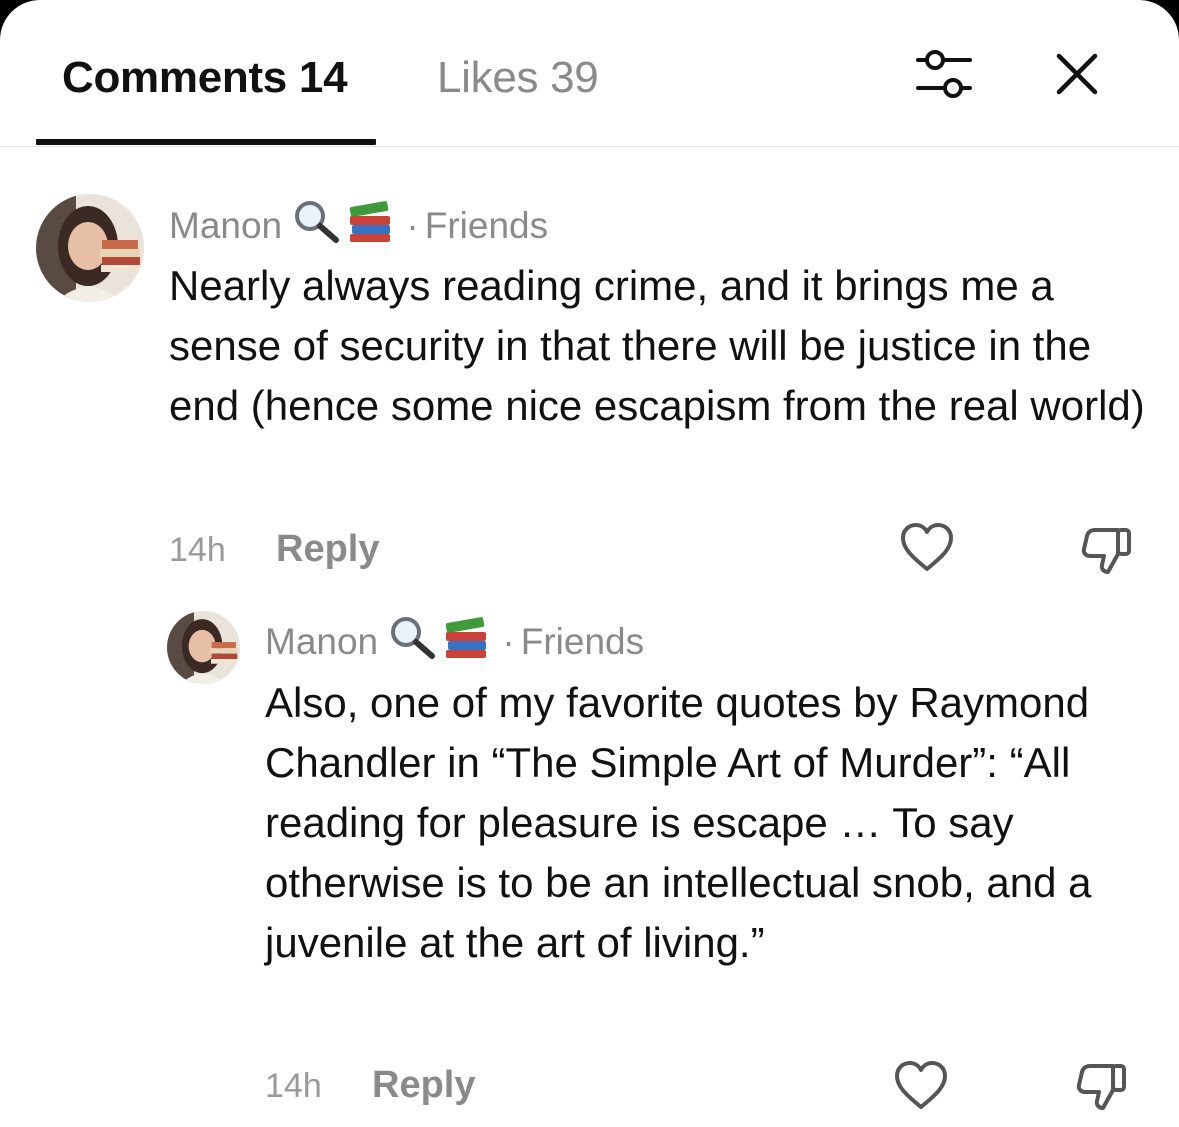  Describe the element at coordinates (1077, 74) in the screenshot. I see `close-icon` at that location.